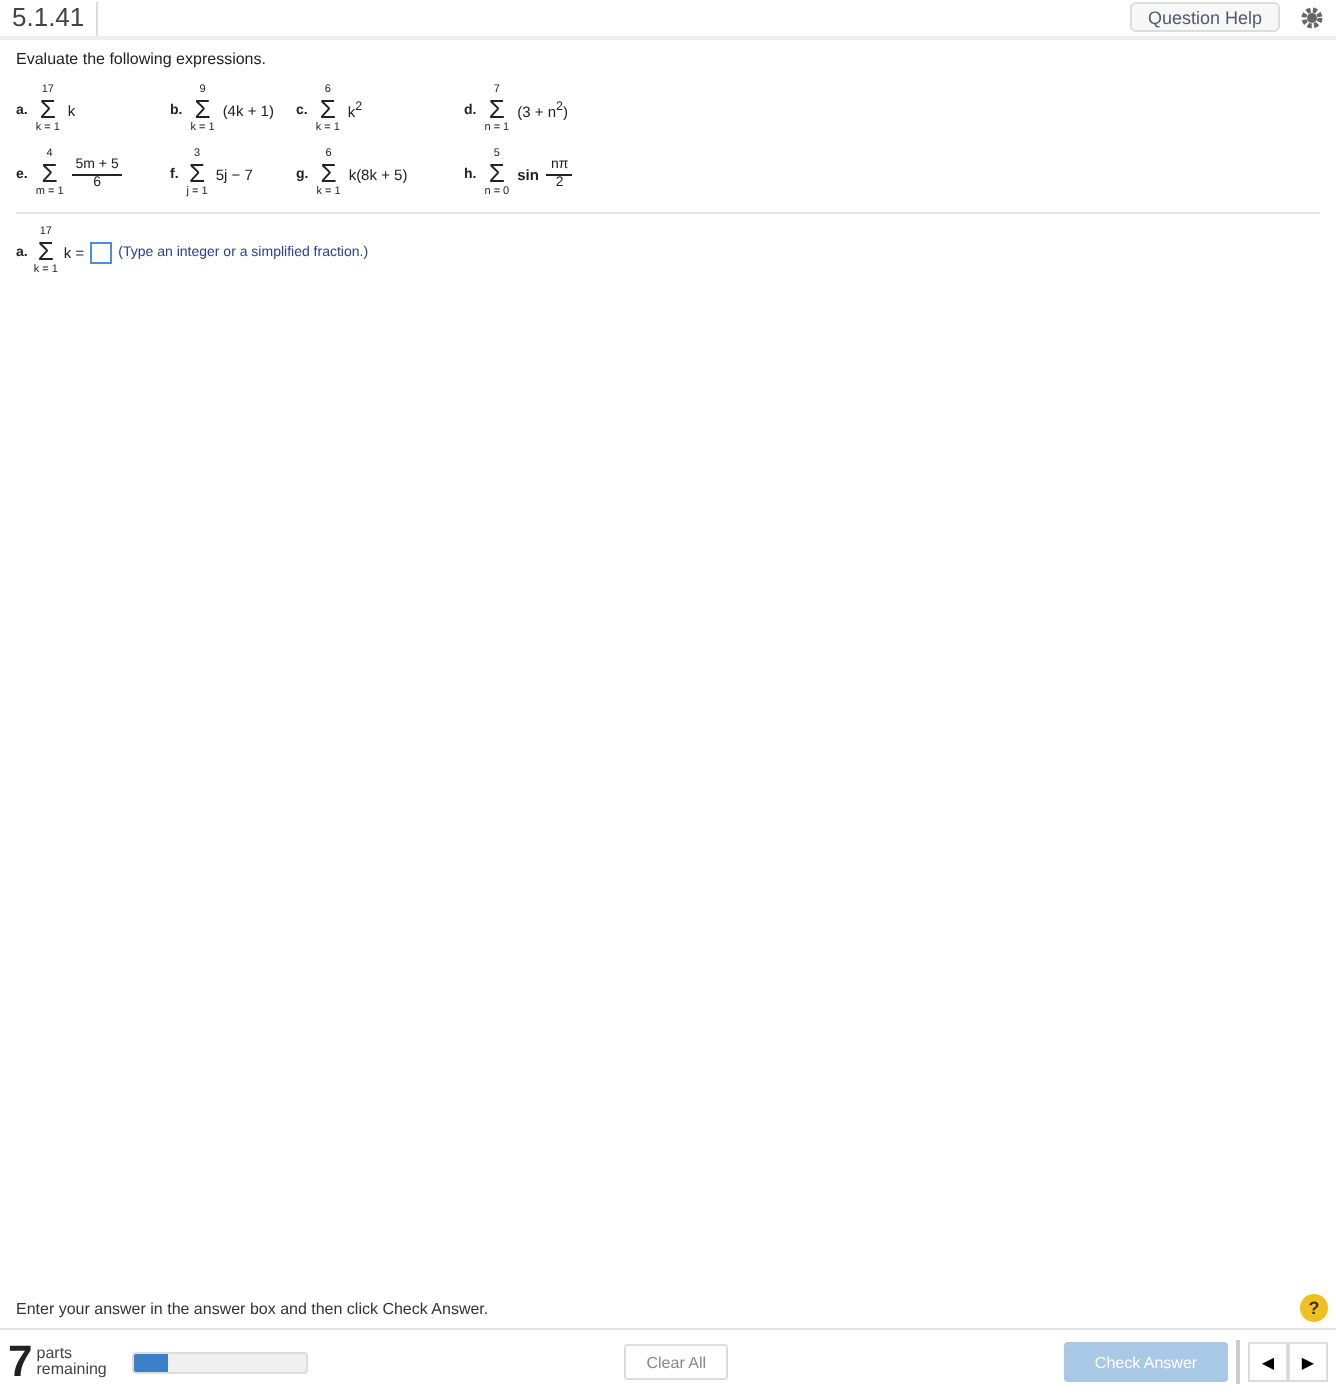 The height and width of the screenshot is (1400, 1336). What do you see at coordinates (1314, 1308) in the screenshot?
I see `help-icon: ?` at bounding box center [1314, 1308].